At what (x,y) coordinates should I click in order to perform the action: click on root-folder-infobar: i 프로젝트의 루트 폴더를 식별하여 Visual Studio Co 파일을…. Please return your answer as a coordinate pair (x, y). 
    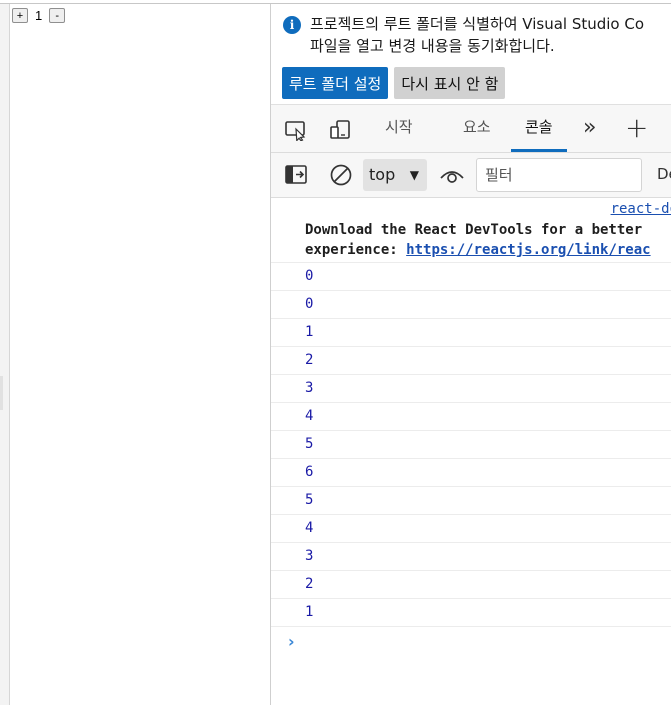
    Looking at the image, I should click on (471, 54).